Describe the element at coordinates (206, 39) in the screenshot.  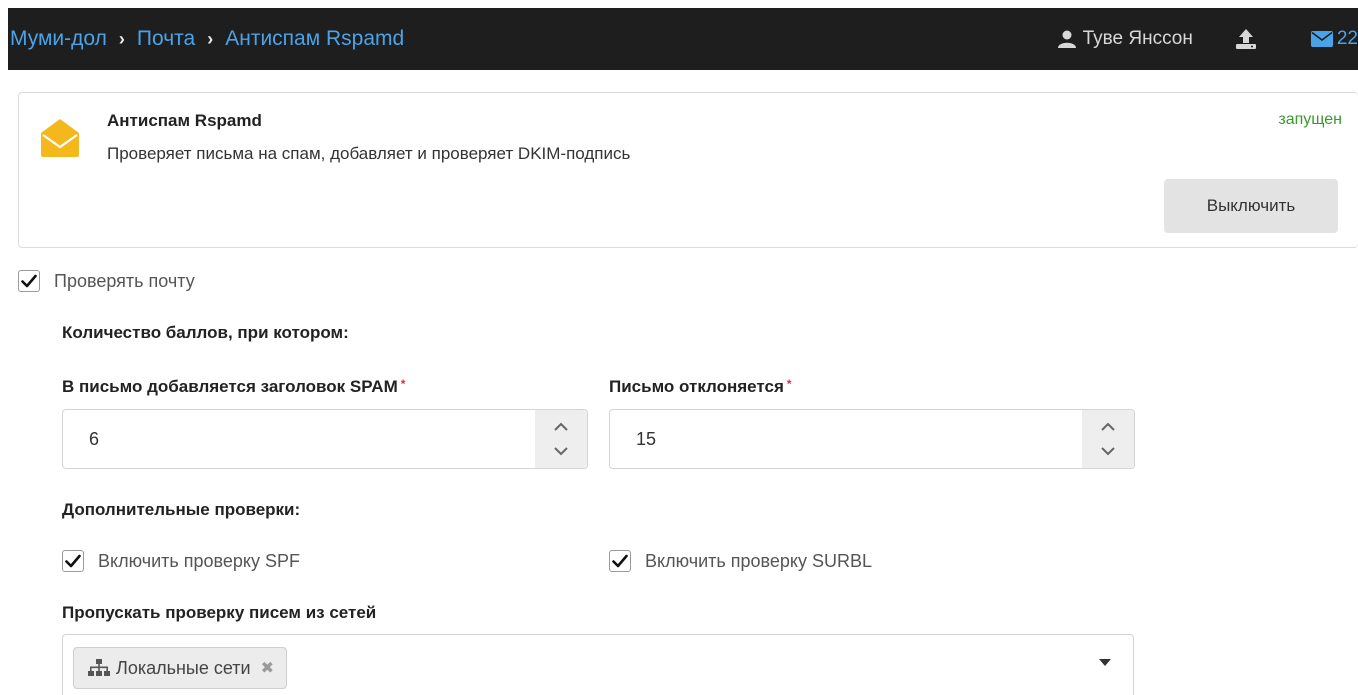
I see `breadcrumb: Муми-дол › Почта › Антиспам Rspamd` at that location.